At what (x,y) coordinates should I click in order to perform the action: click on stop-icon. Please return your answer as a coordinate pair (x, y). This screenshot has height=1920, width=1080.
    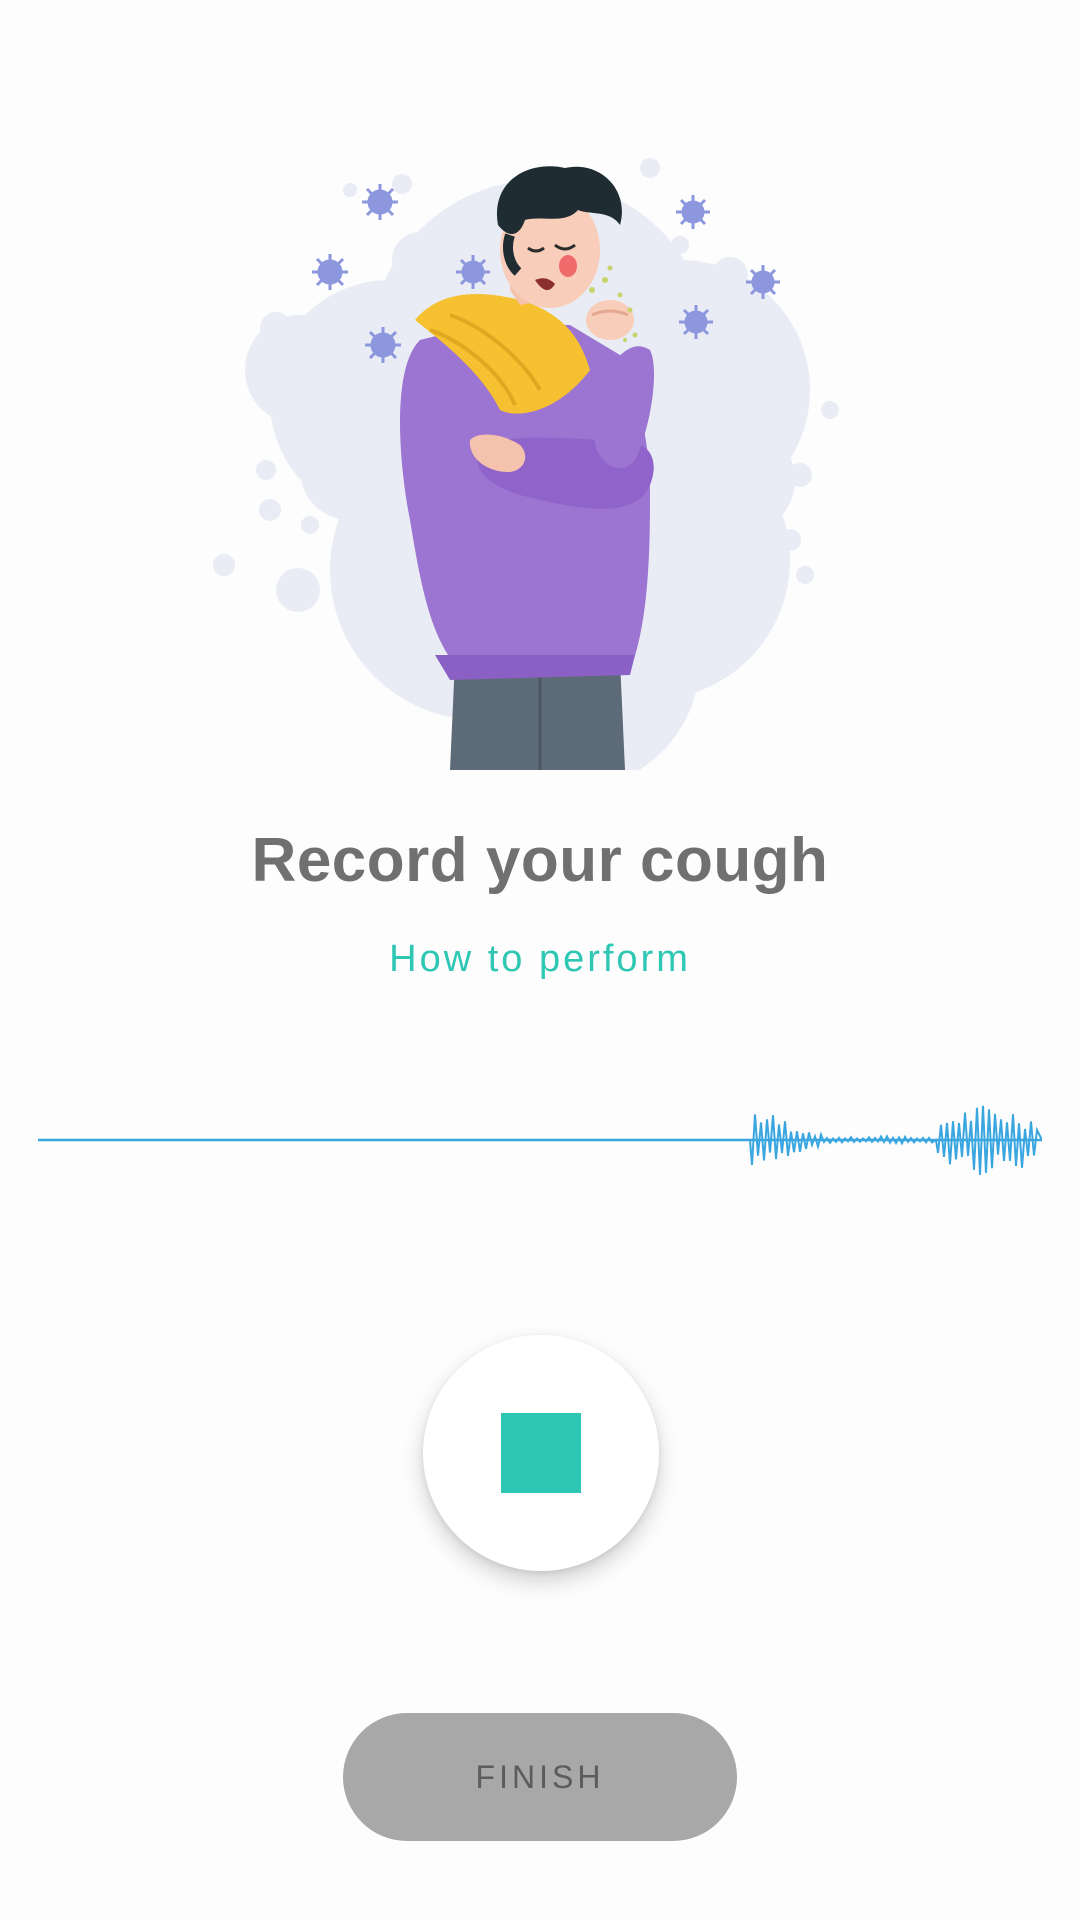
    Looking at the image, I should click on (541, 1453).